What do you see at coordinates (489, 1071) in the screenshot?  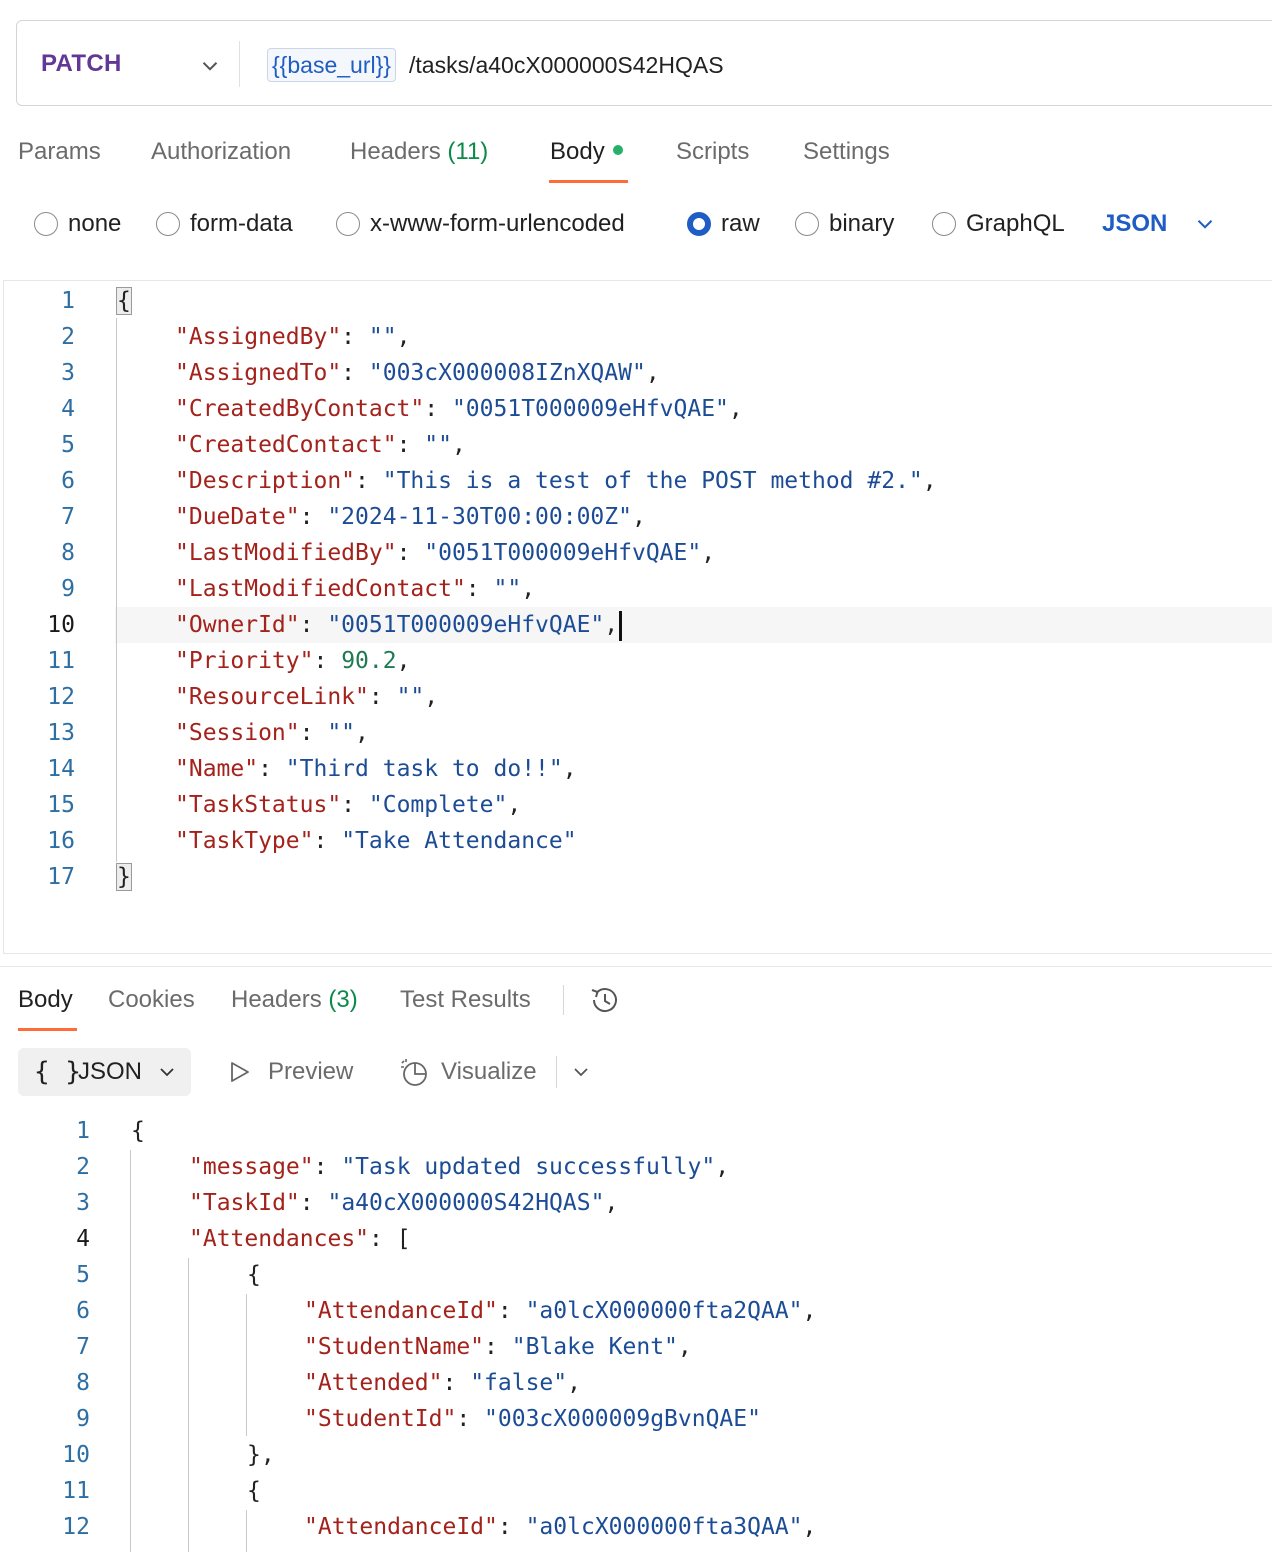 I see `visualize-label: Visualize` at bounding box center [489, 1071].